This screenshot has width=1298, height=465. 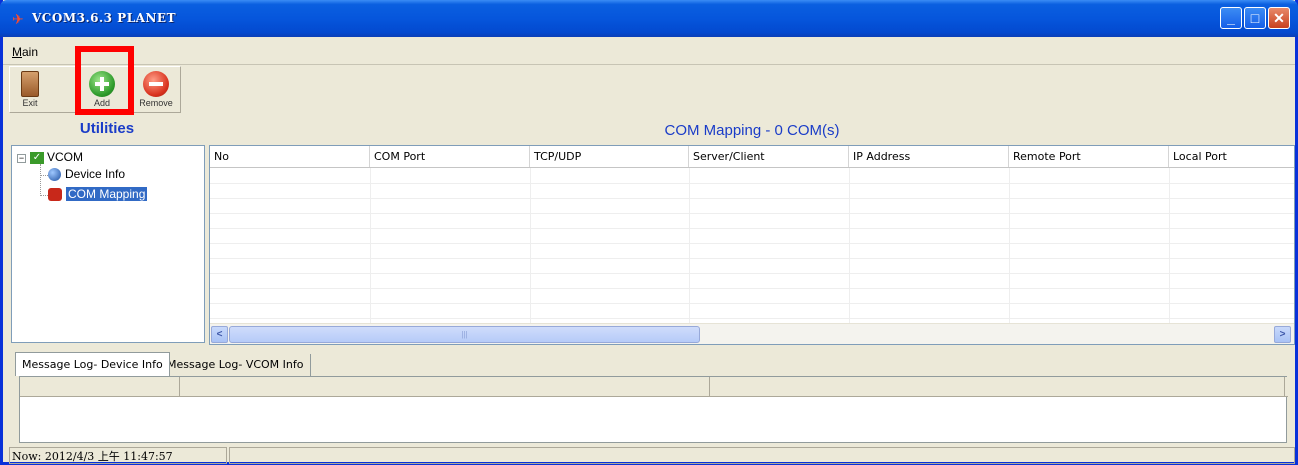 I want to click on tree-node-com-mapping-label: COM Mapping, so click(x=107, y=194).